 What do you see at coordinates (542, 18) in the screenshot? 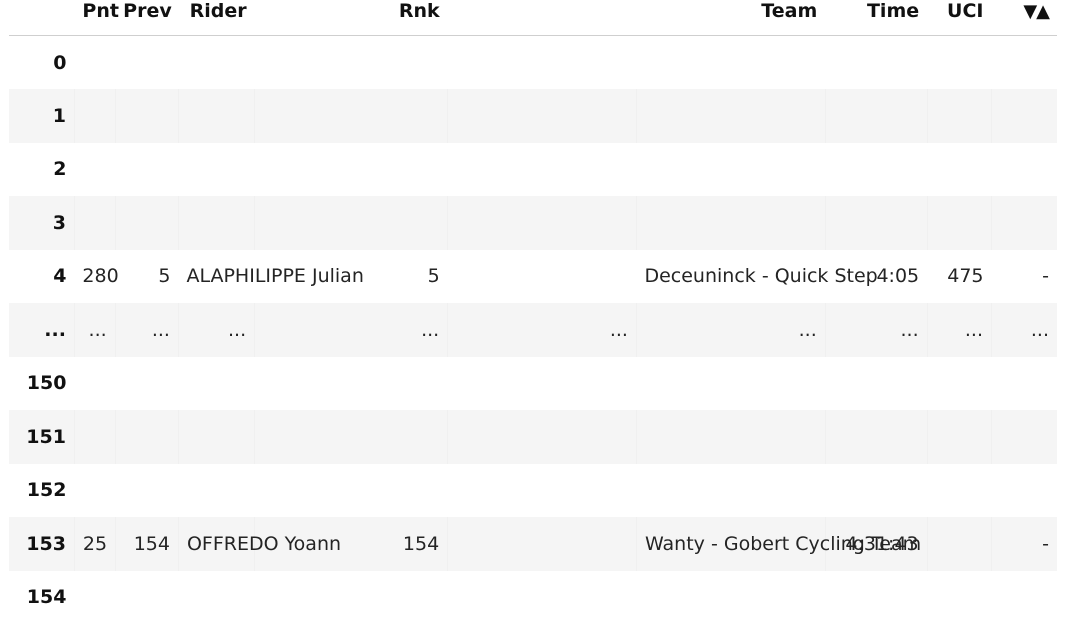
I see `column-header-gap` at bounding box center [542, 18].